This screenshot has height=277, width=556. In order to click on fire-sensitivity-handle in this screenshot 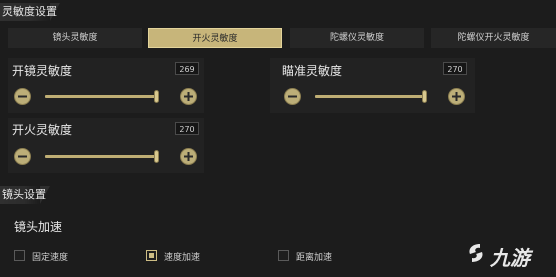, I will do `click(156, 156)`.